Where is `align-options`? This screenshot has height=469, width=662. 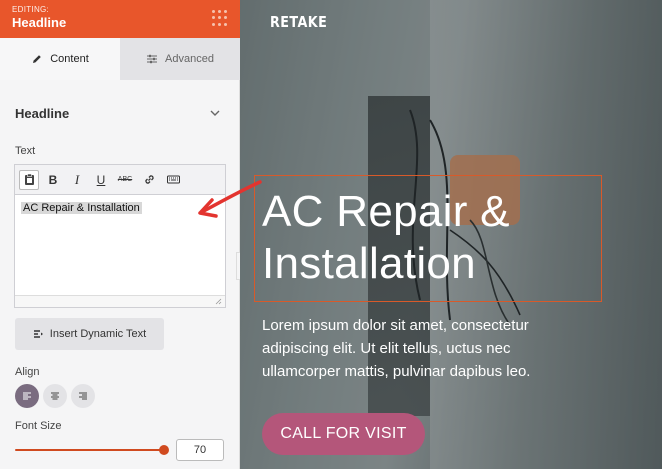 align-options is located at coordinates (55, 396).